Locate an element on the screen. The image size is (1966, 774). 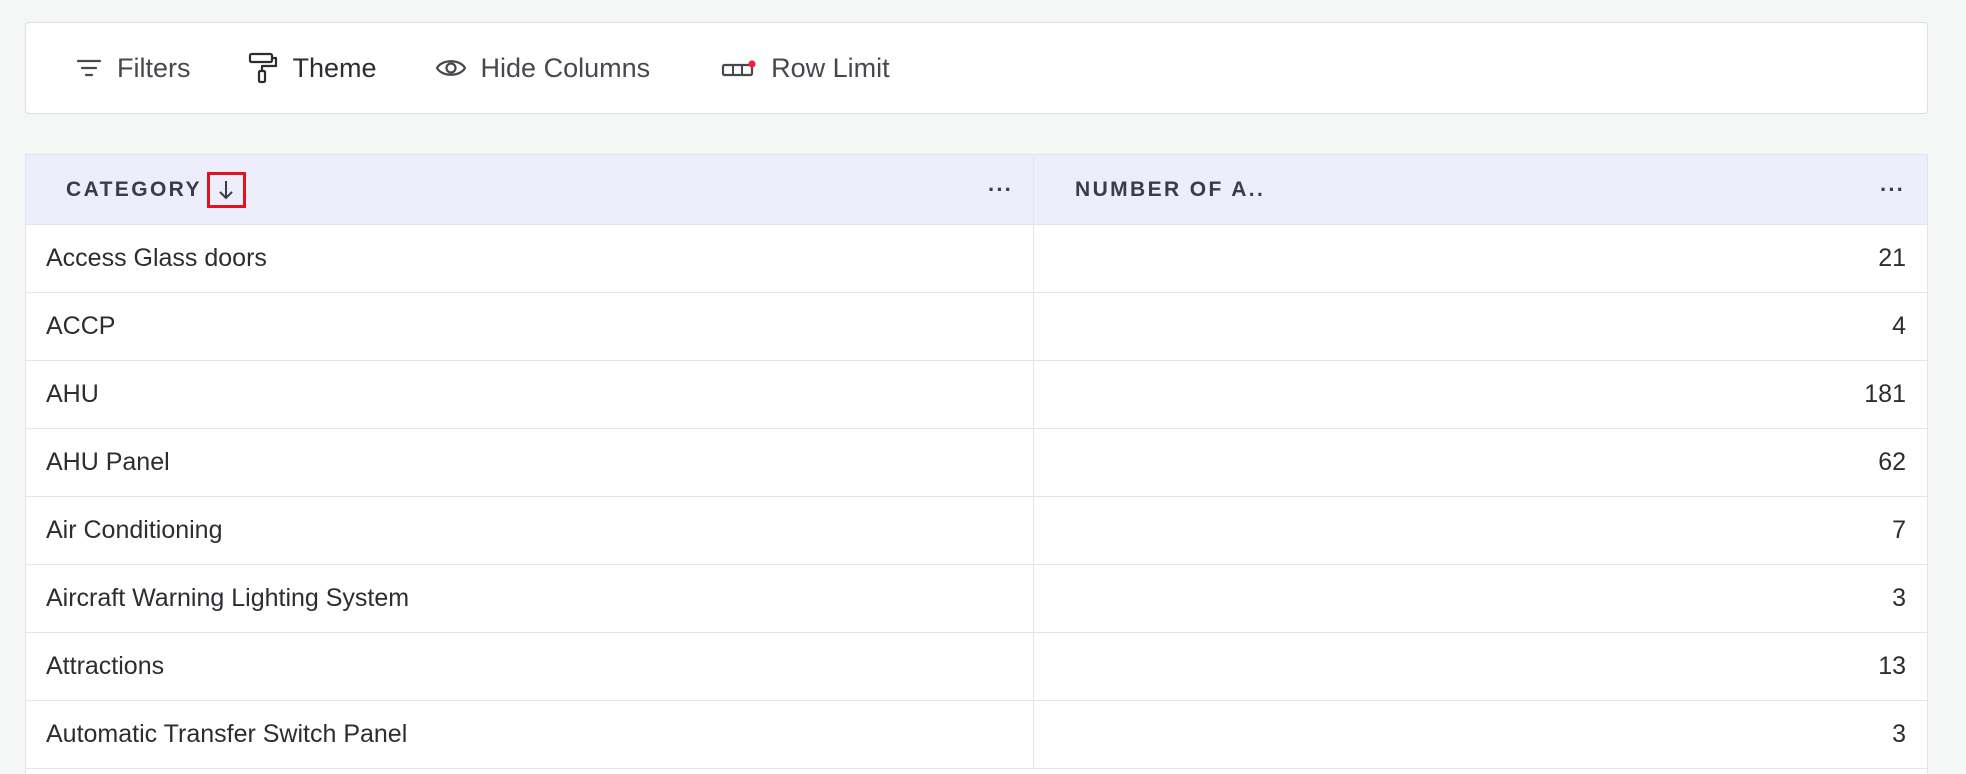
cell-category: AHU Panel is located at coordinates (530, 462).